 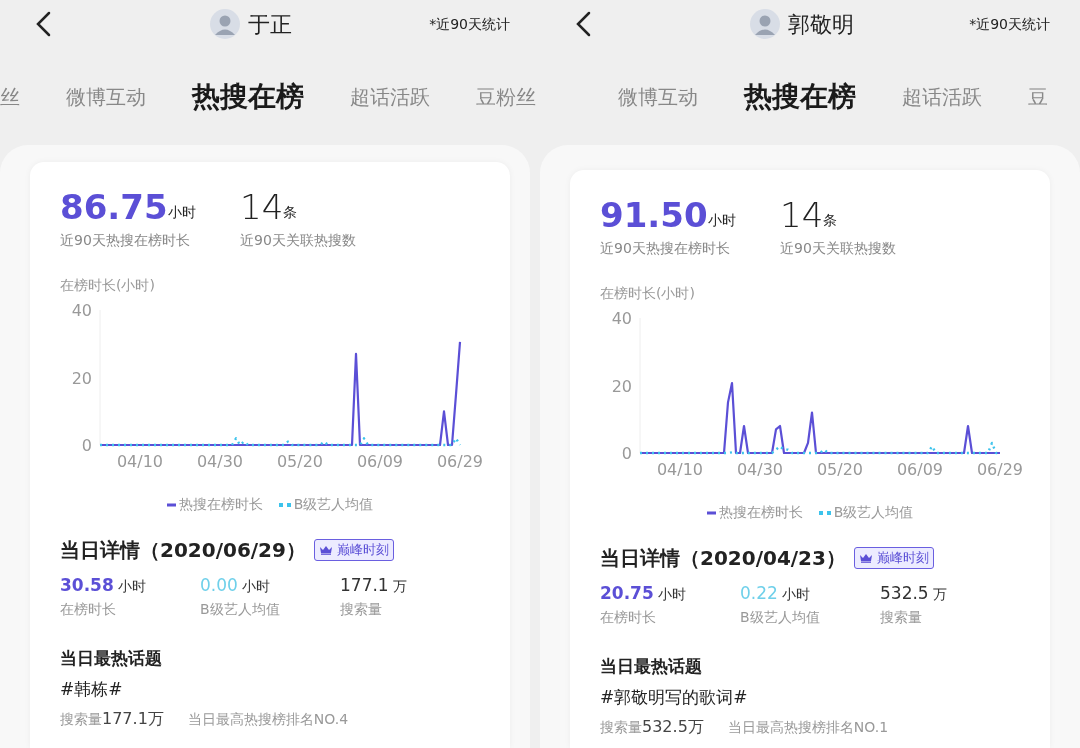 What do you see at coordinates (627, 593) in the screenshot?
I see `stat-value: 20.75` at bounding box center [627, 593].